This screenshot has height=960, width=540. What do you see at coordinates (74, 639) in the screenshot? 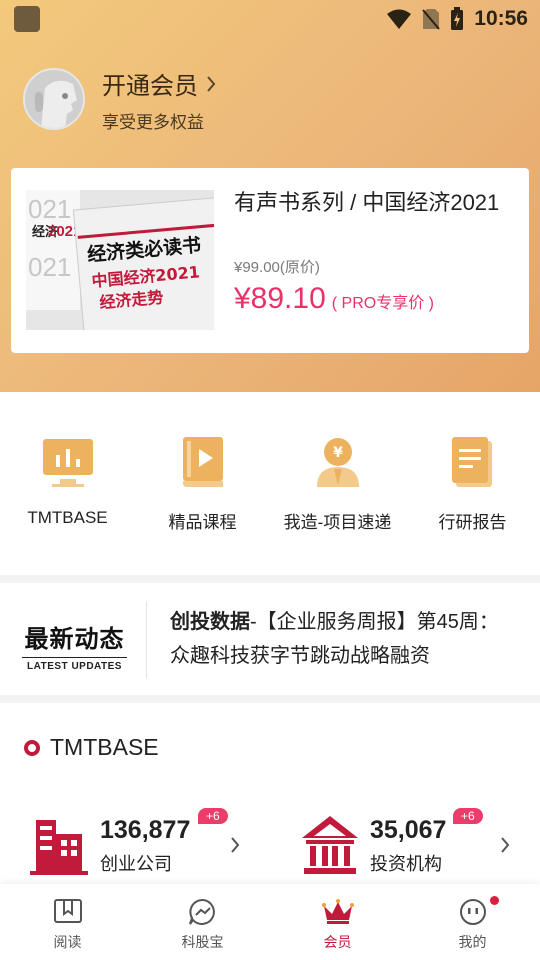
I see `latest-updates-title: 最新动态` at bounding box center [74, 639].